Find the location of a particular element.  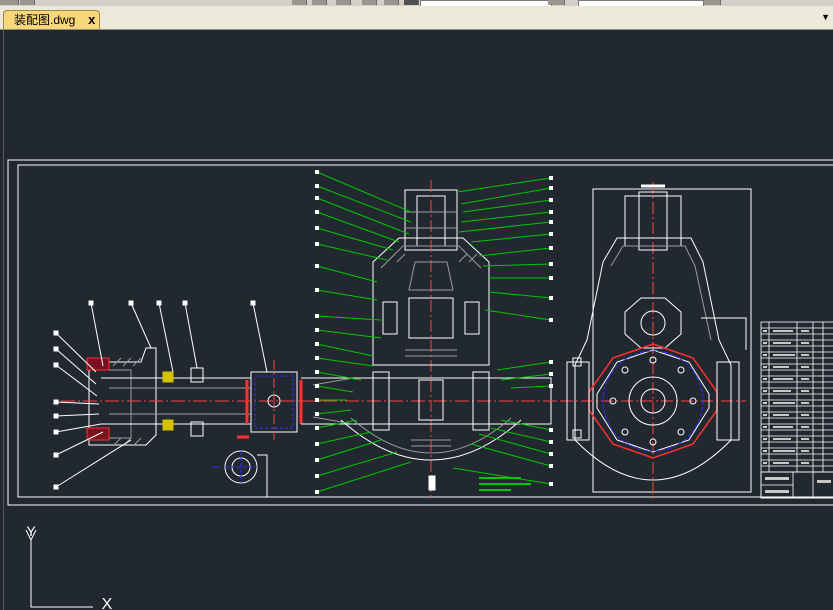

ucs-x-label: X is located at coordinates (107, 603).